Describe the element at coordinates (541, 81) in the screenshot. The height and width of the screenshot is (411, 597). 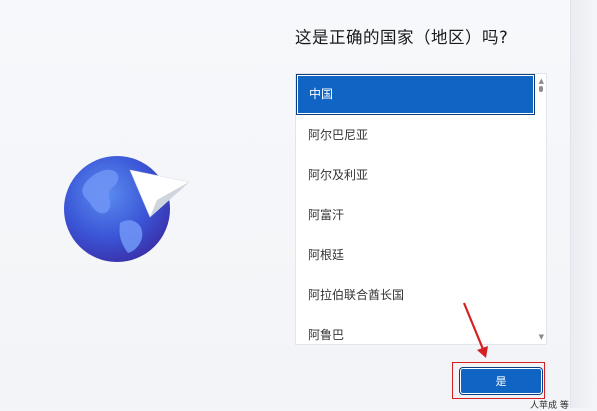
I see `chevron-up-icon: ▲` at that location.